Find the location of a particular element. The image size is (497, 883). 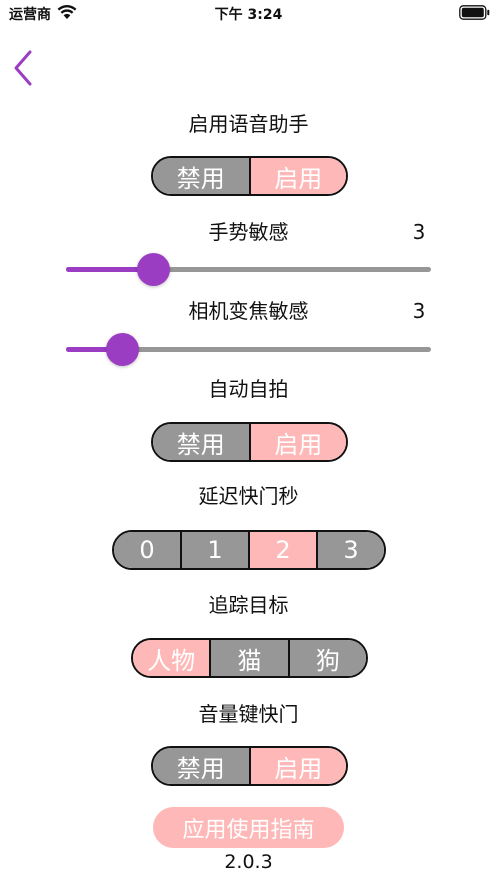

segment-option: 2 is located at coordinates (282, 550).